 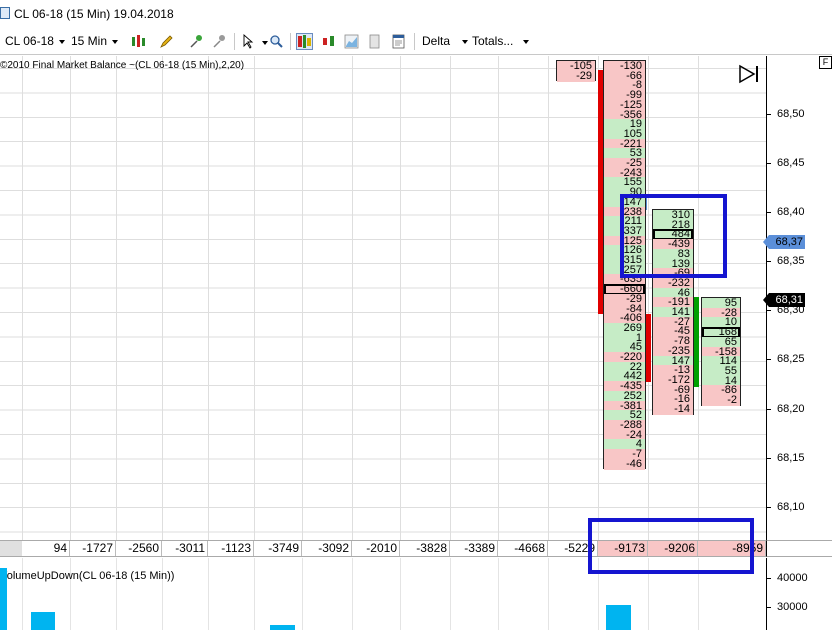 I want to click on data-box-button, so click(x=374, y=41).